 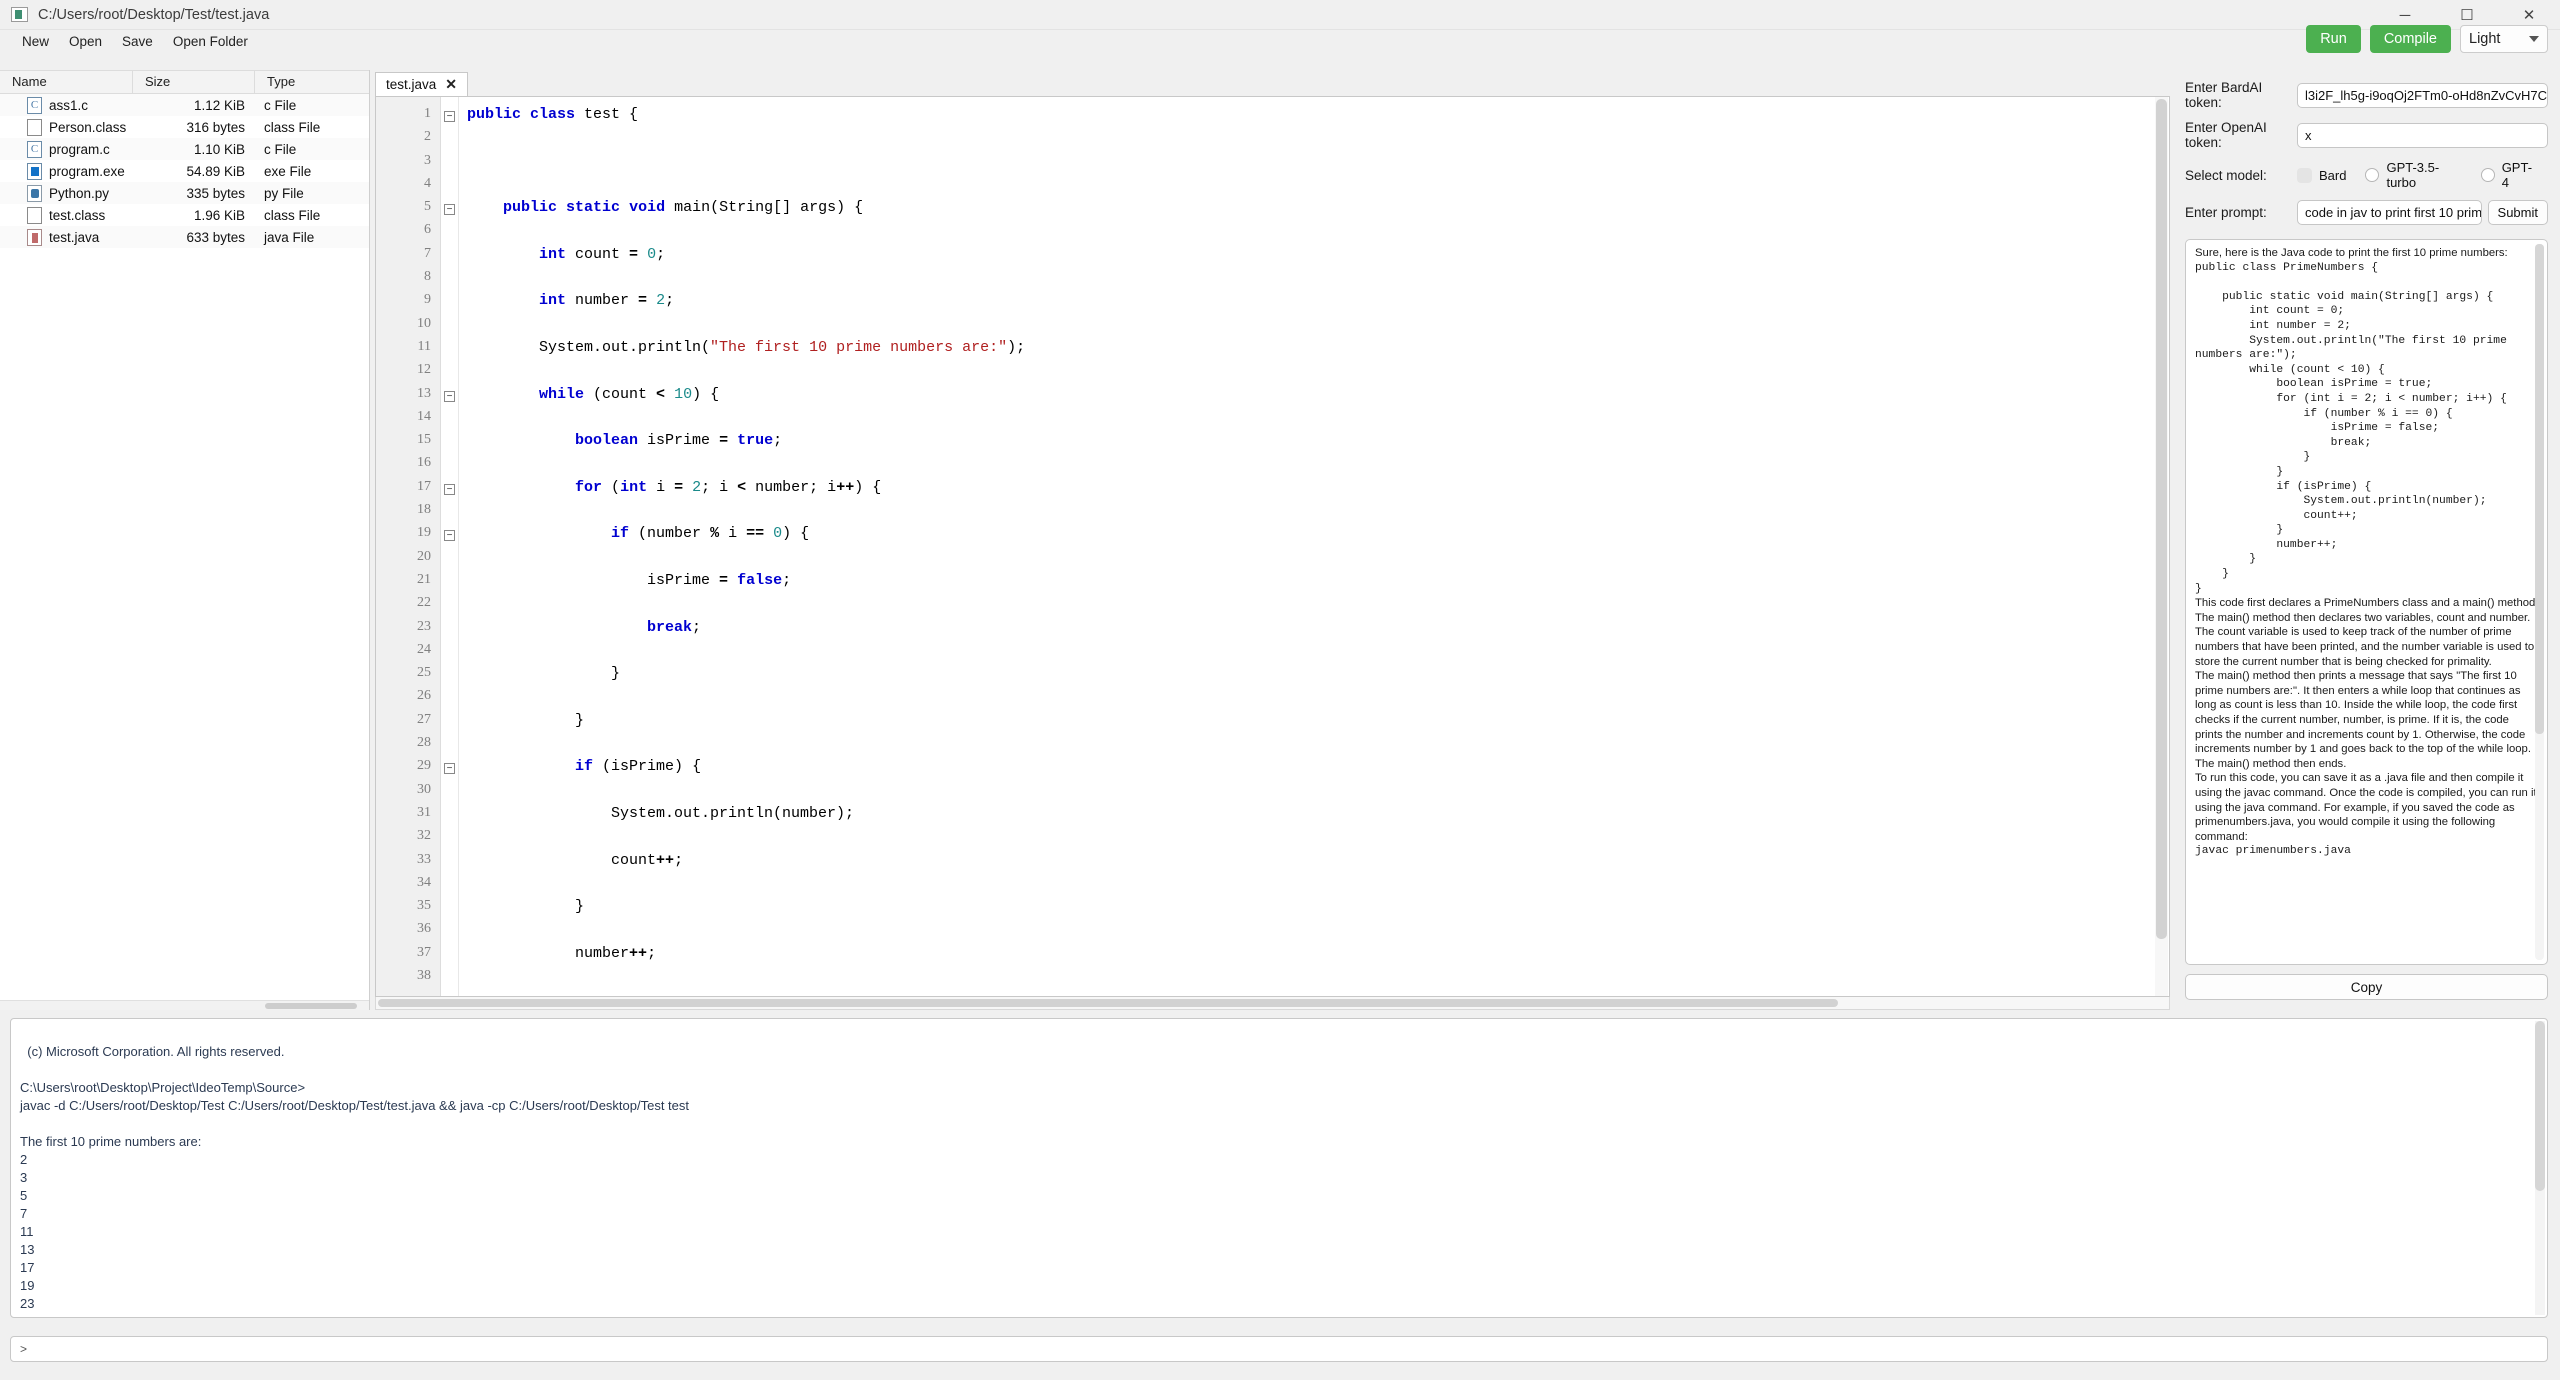 I want to click on column-header-name: Name, so click(x=66, y=82).